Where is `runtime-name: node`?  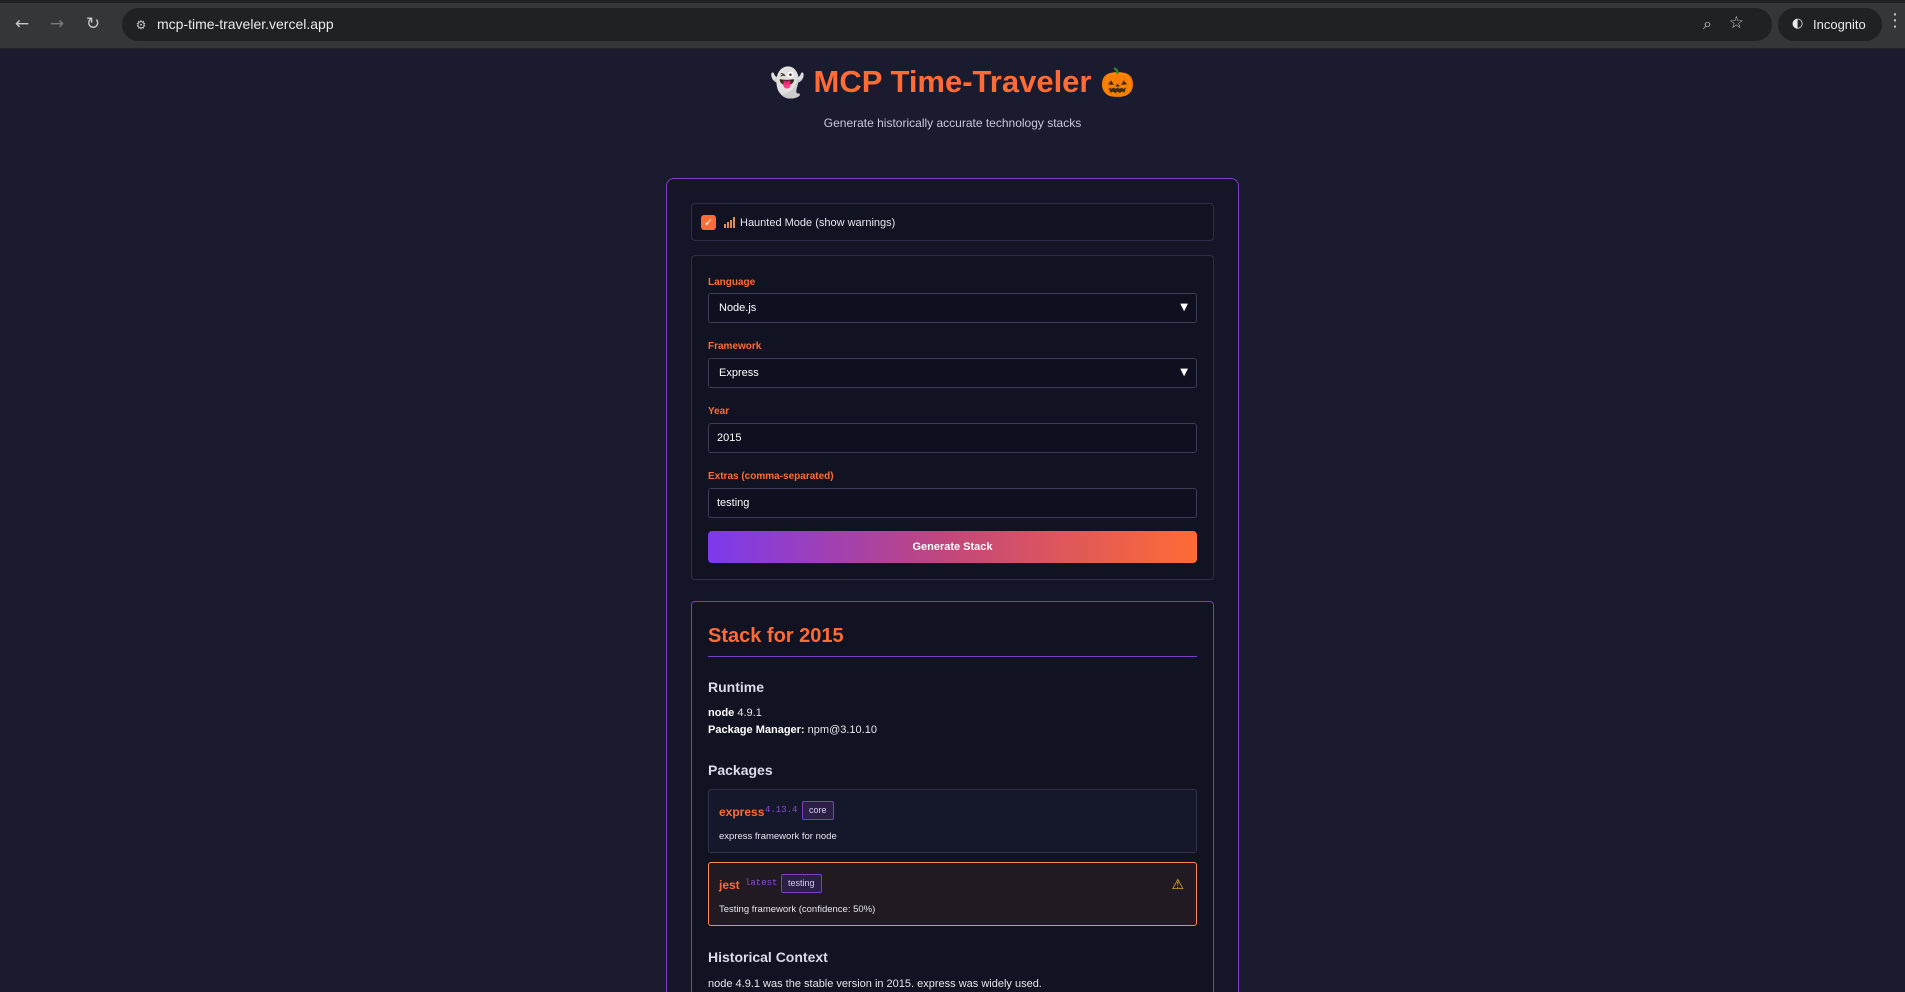
runtime-name: node is located at coordinates (721, 713).